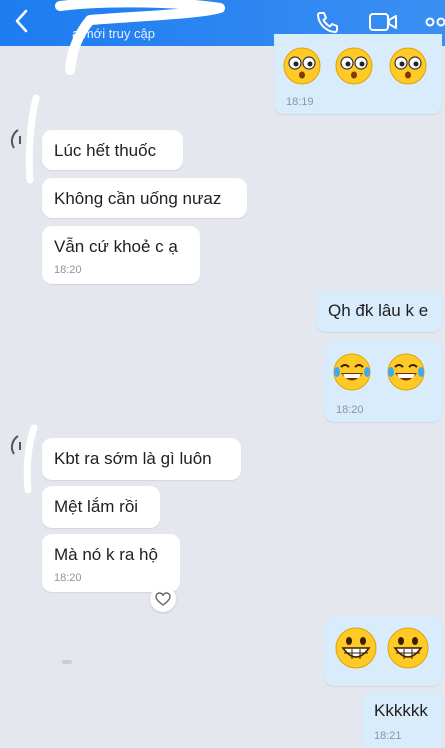  Describe the element at coordinates (116, 246) in the screenshot. I see `message-text: Vẫn cứ khoẻ c ạ` at that location.